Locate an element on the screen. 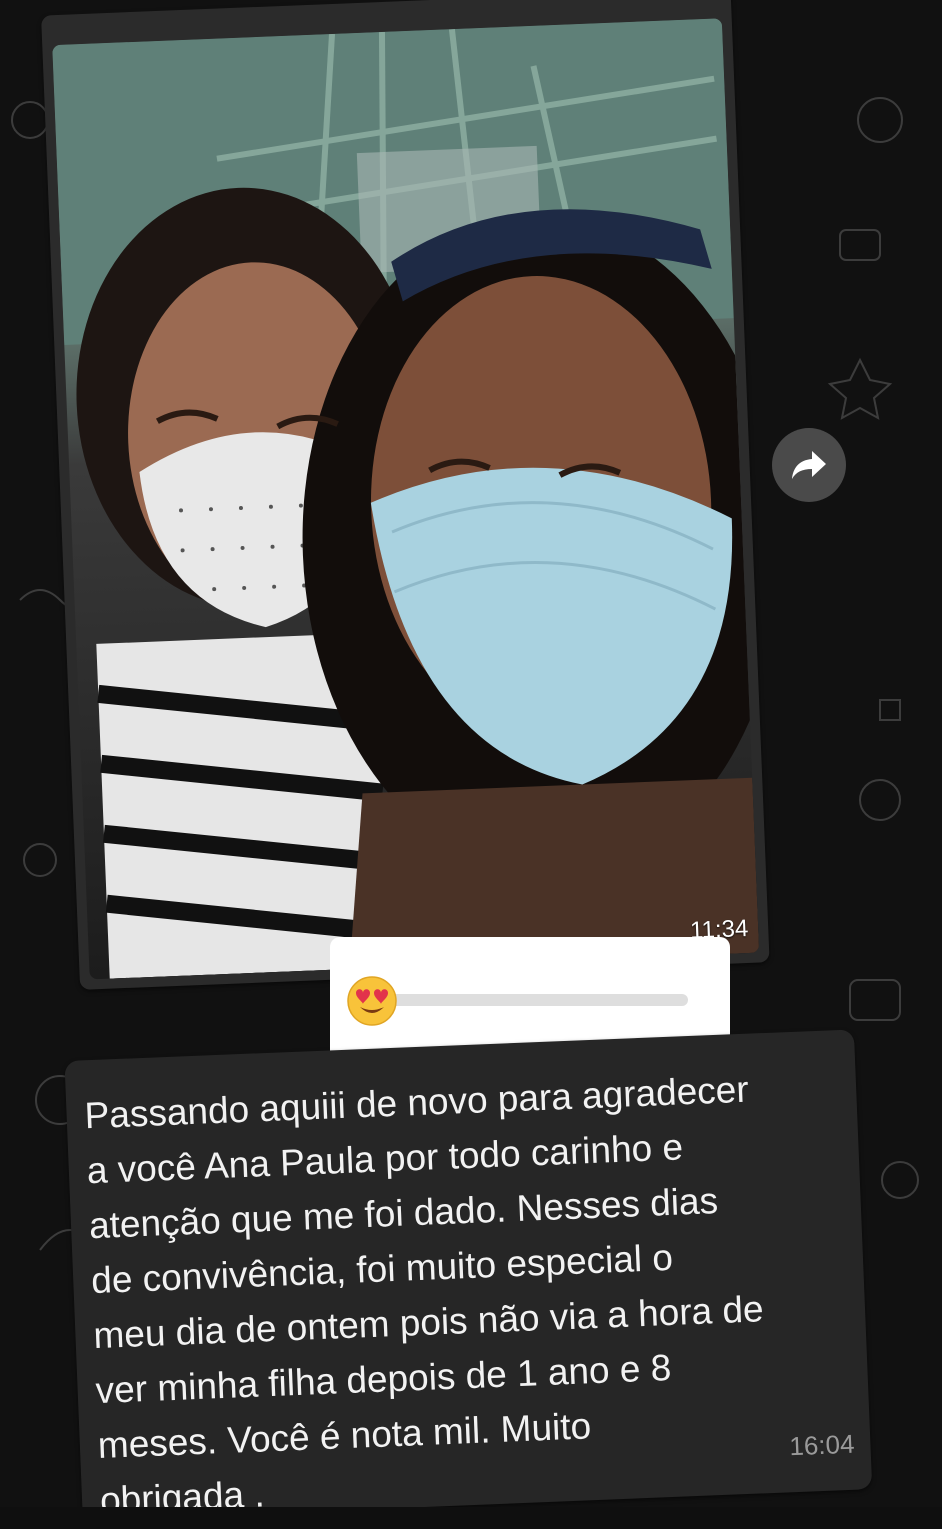  message-timestamp: 16:04 is located at coordinates (822, 1445).